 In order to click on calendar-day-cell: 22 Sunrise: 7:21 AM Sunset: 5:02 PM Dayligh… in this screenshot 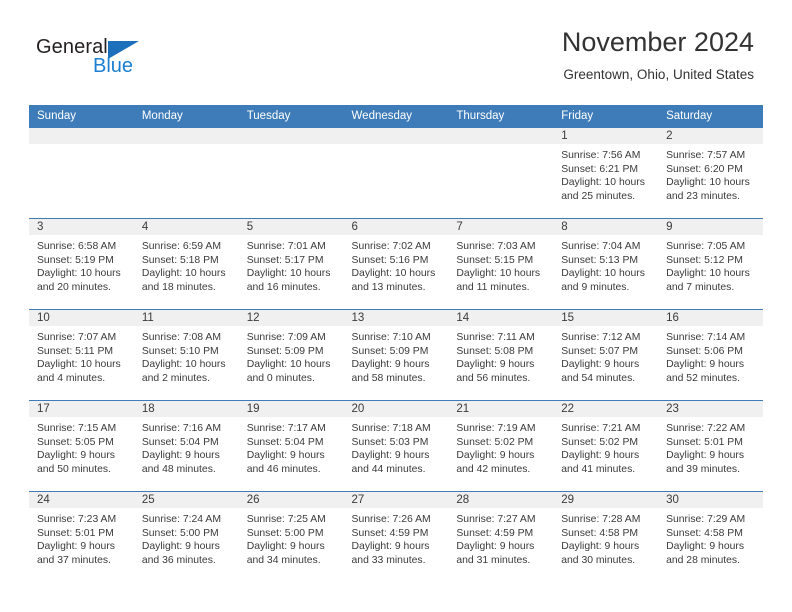, I will do `click(606, 446)`.